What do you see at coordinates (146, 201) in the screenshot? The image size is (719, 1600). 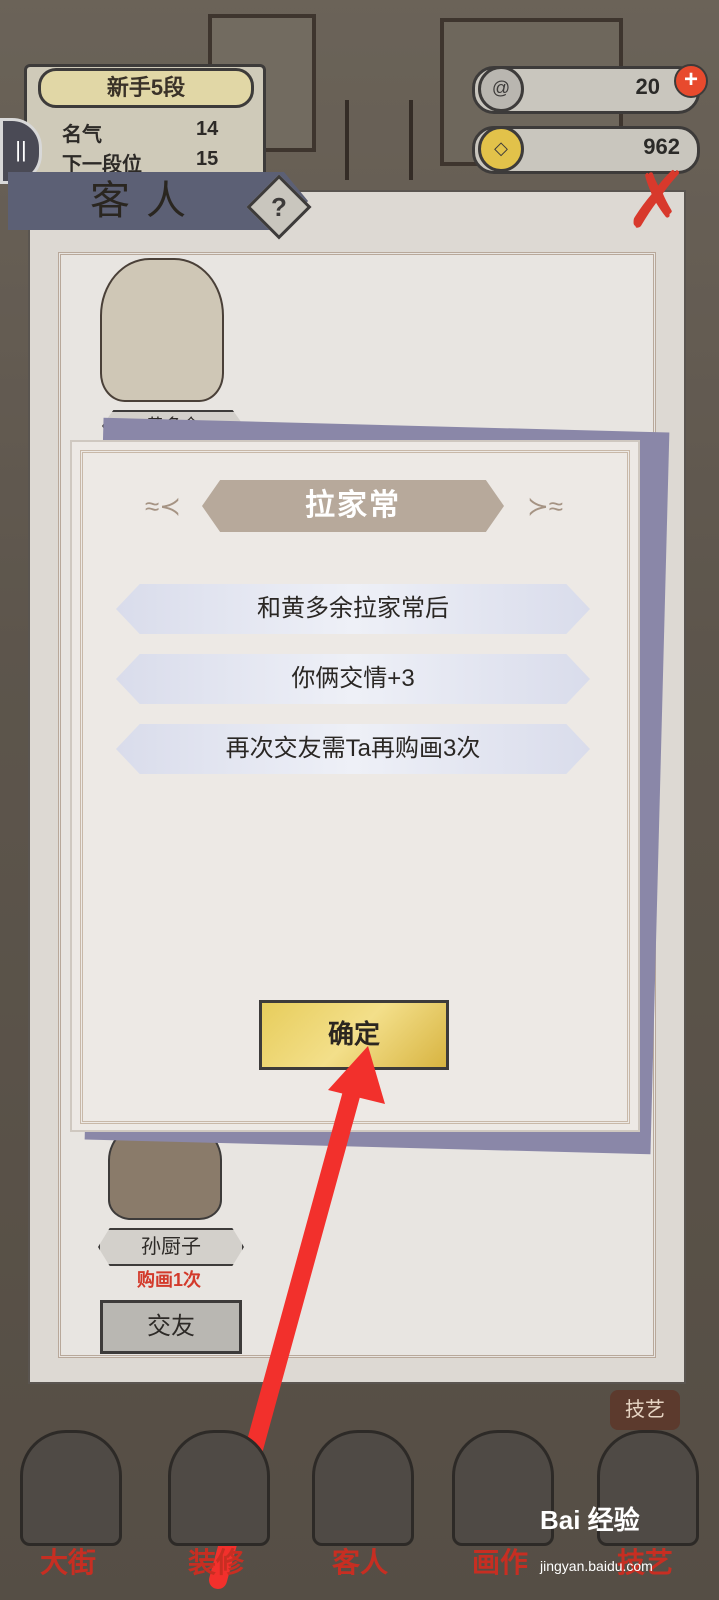 I see `panel-title: 客人` at bounding box center [146, 201].